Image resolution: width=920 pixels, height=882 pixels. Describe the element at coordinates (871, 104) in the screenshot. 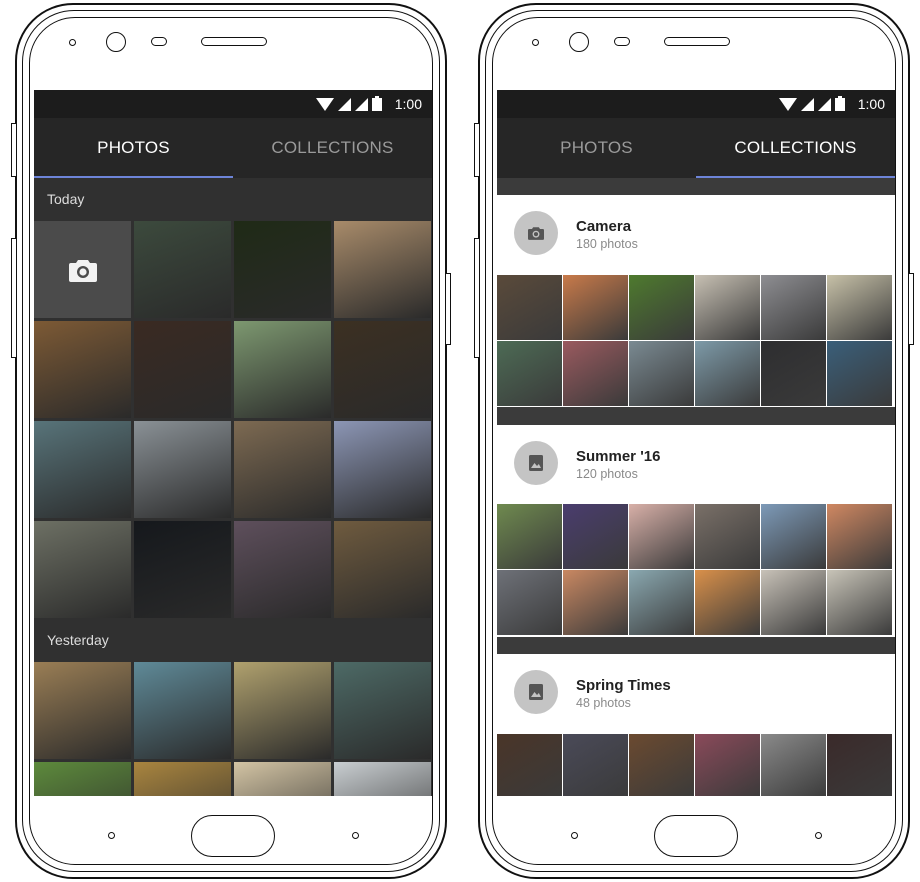

I see `status-time: 1:00` at that location.